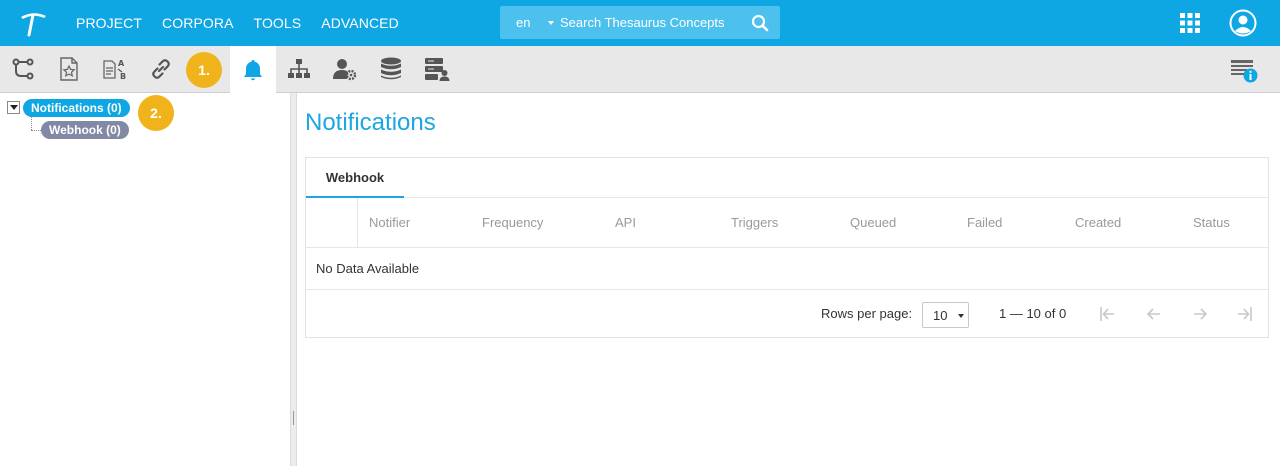  What do you see at coordinates (1098, 222) in the screenshot?
I see `column-created: Created` at bounding box center [1098, 222].